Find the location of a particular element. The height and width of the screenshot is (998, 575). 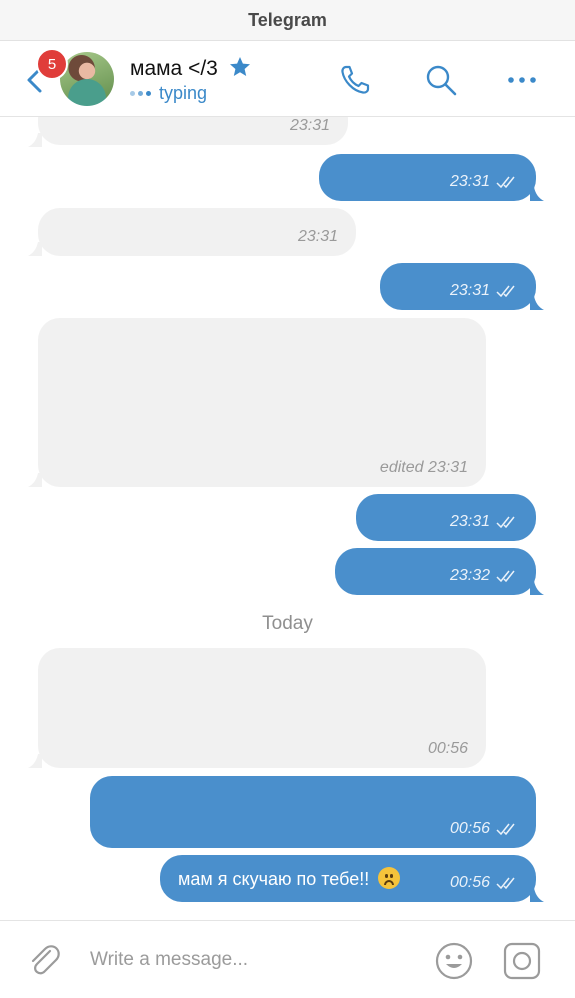

message-time: 23:32 is located at coordinates (484, 576).